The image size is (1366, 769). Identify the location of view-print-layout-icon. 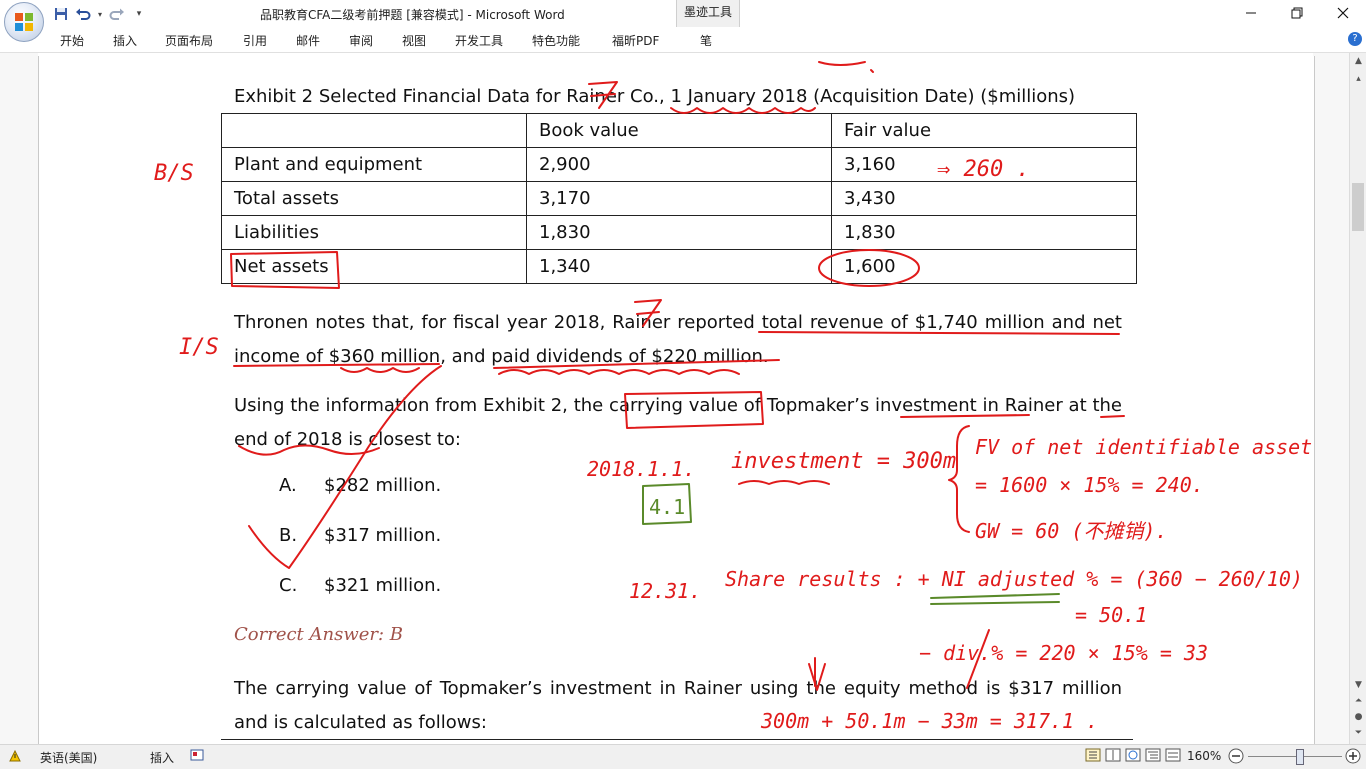
(1093, 756).